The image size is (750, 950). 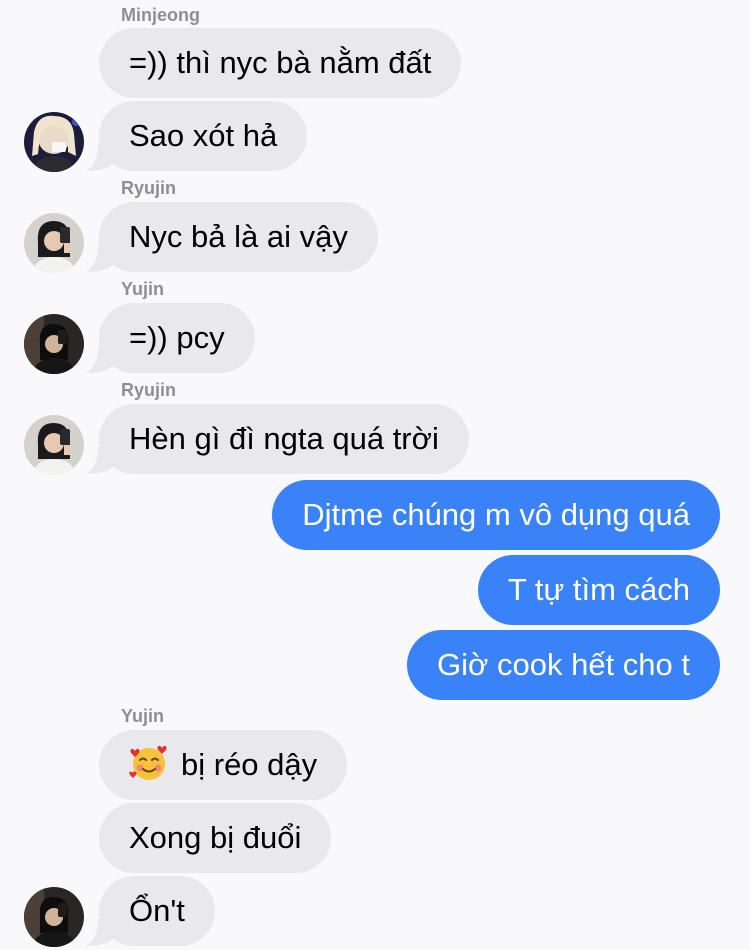 I want to click on message-bubble-outgoing: T tự tìm cách, so click(x=598, y=590).